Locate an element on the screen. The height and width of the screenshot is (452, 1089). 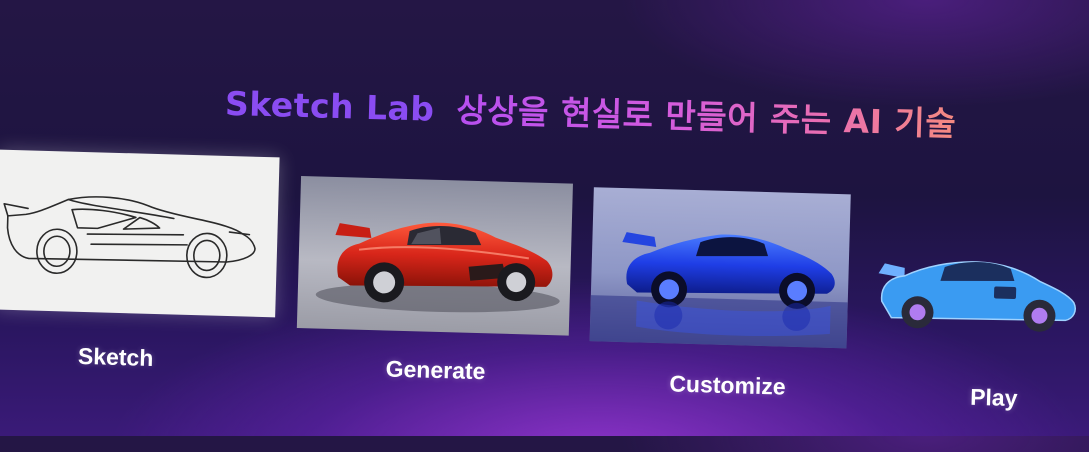
play-car-image is located at coordinates (977, 289).